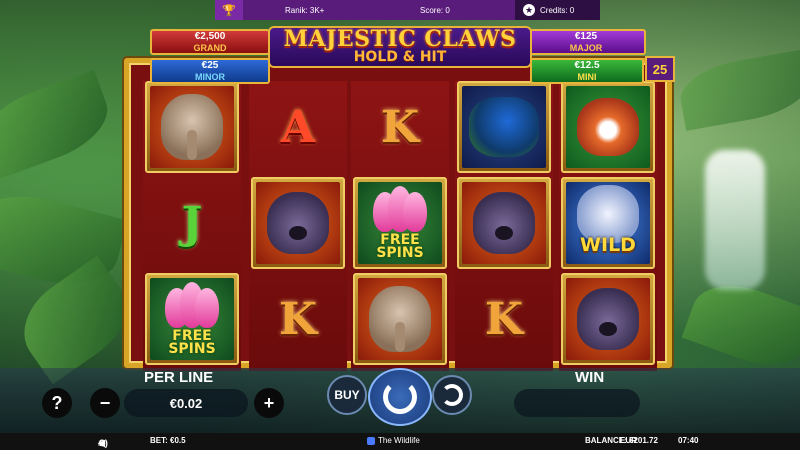  Describe the element at coordinates (590, 377) in the screenshot. I see `win-label: WIN` at that location.